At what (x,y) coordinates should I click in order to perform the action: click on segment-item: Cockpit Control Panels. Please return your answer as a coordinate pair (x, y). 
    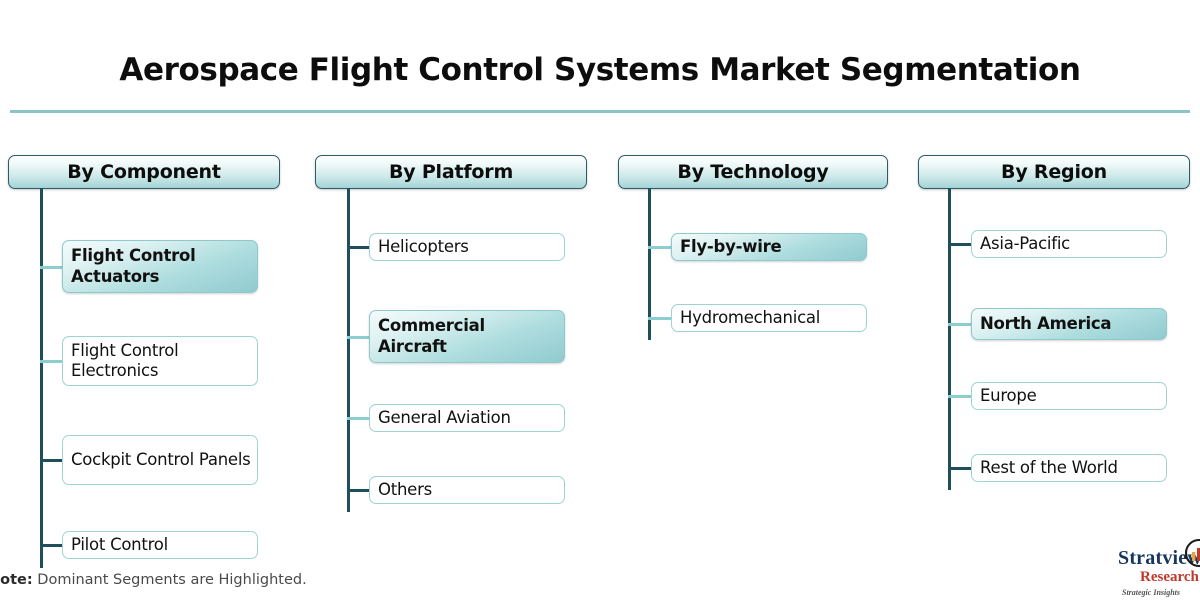
    Looking at the image, I should click on (160, 460).